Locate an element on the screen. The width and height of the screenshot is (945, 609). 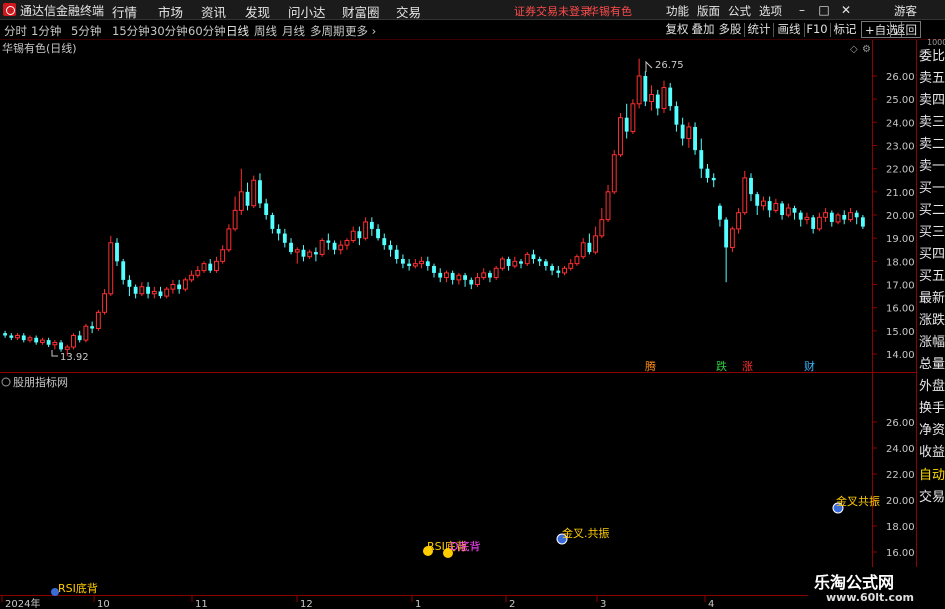
tool-f10: F10 is located at coordinates (817, 29).